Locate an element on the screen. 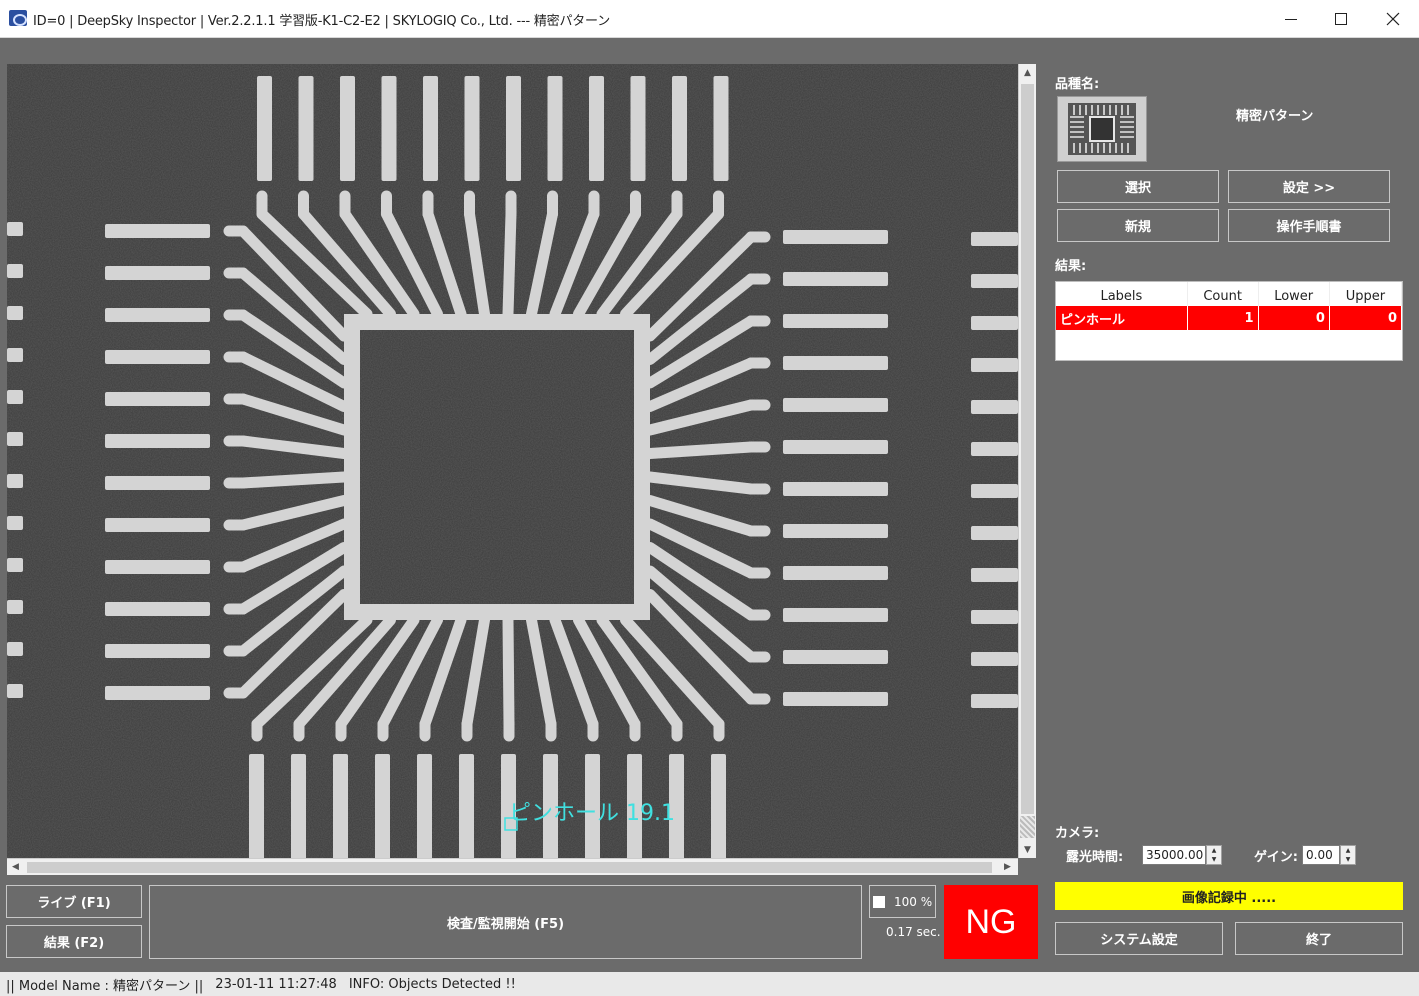 The width and height of the screenshot is (1419, 996). exposure-label: 露光時間: is located at coordinates (1095, 857).